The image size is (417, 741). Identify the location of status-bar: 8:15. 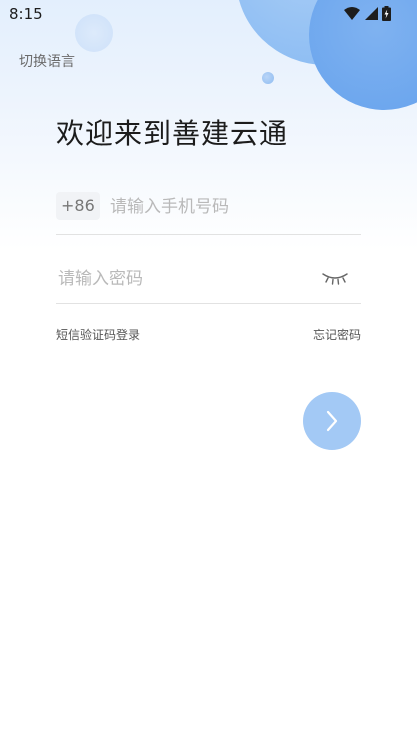
(208, 15).